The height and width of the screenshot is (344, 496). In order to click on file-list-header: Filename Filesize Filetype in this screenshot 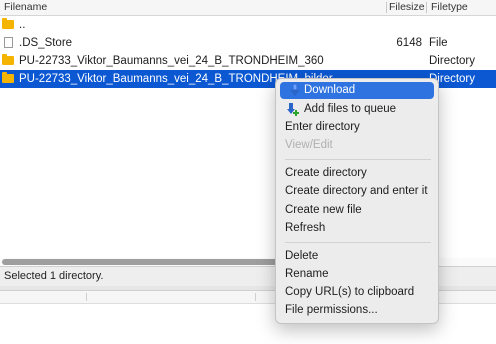, I will do `click(248, 8)`.